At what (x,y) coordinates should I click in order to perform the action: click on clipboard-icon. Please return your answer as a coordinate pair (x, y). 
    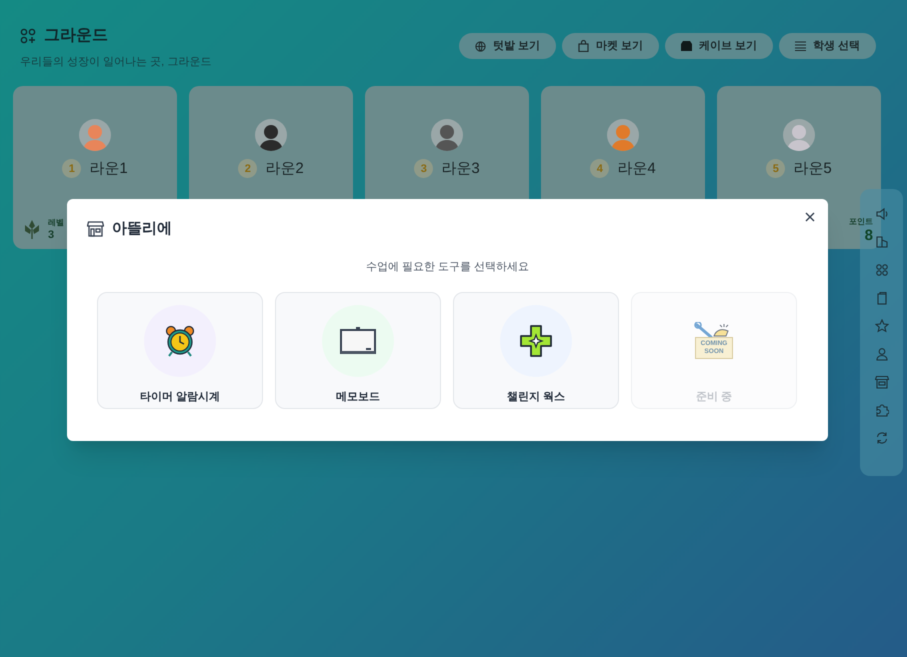
    Looking at the image, I should click on (881, 298).